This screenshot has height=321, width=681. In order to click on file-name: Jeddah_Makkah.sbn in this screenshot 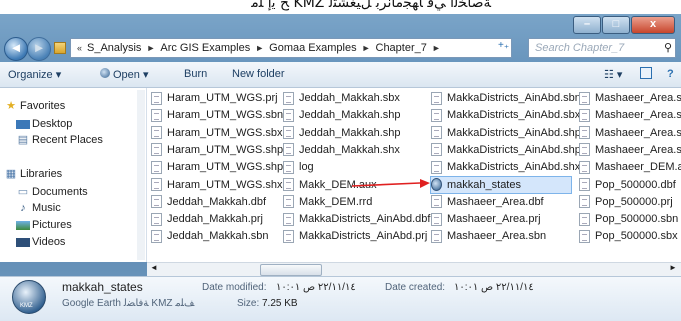, I will do `click(218, 236)`.